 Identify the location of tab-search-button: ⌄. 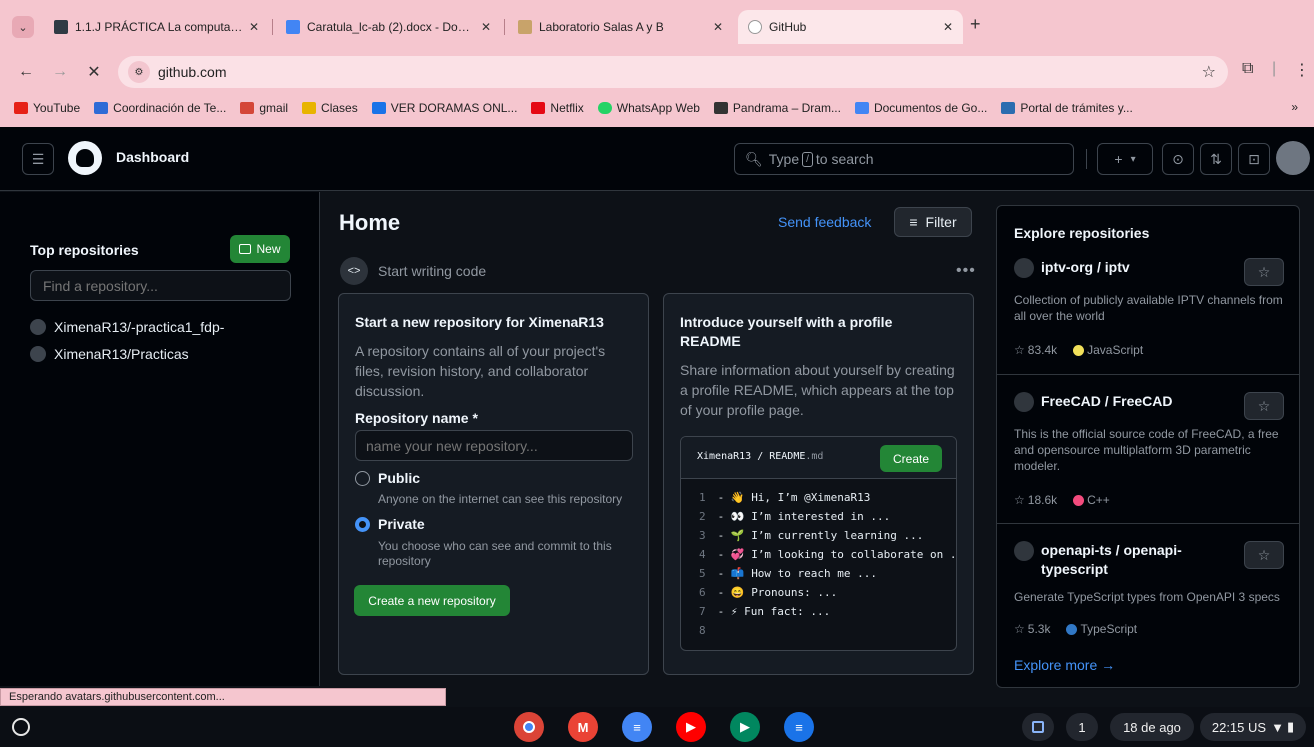
(23, 27).